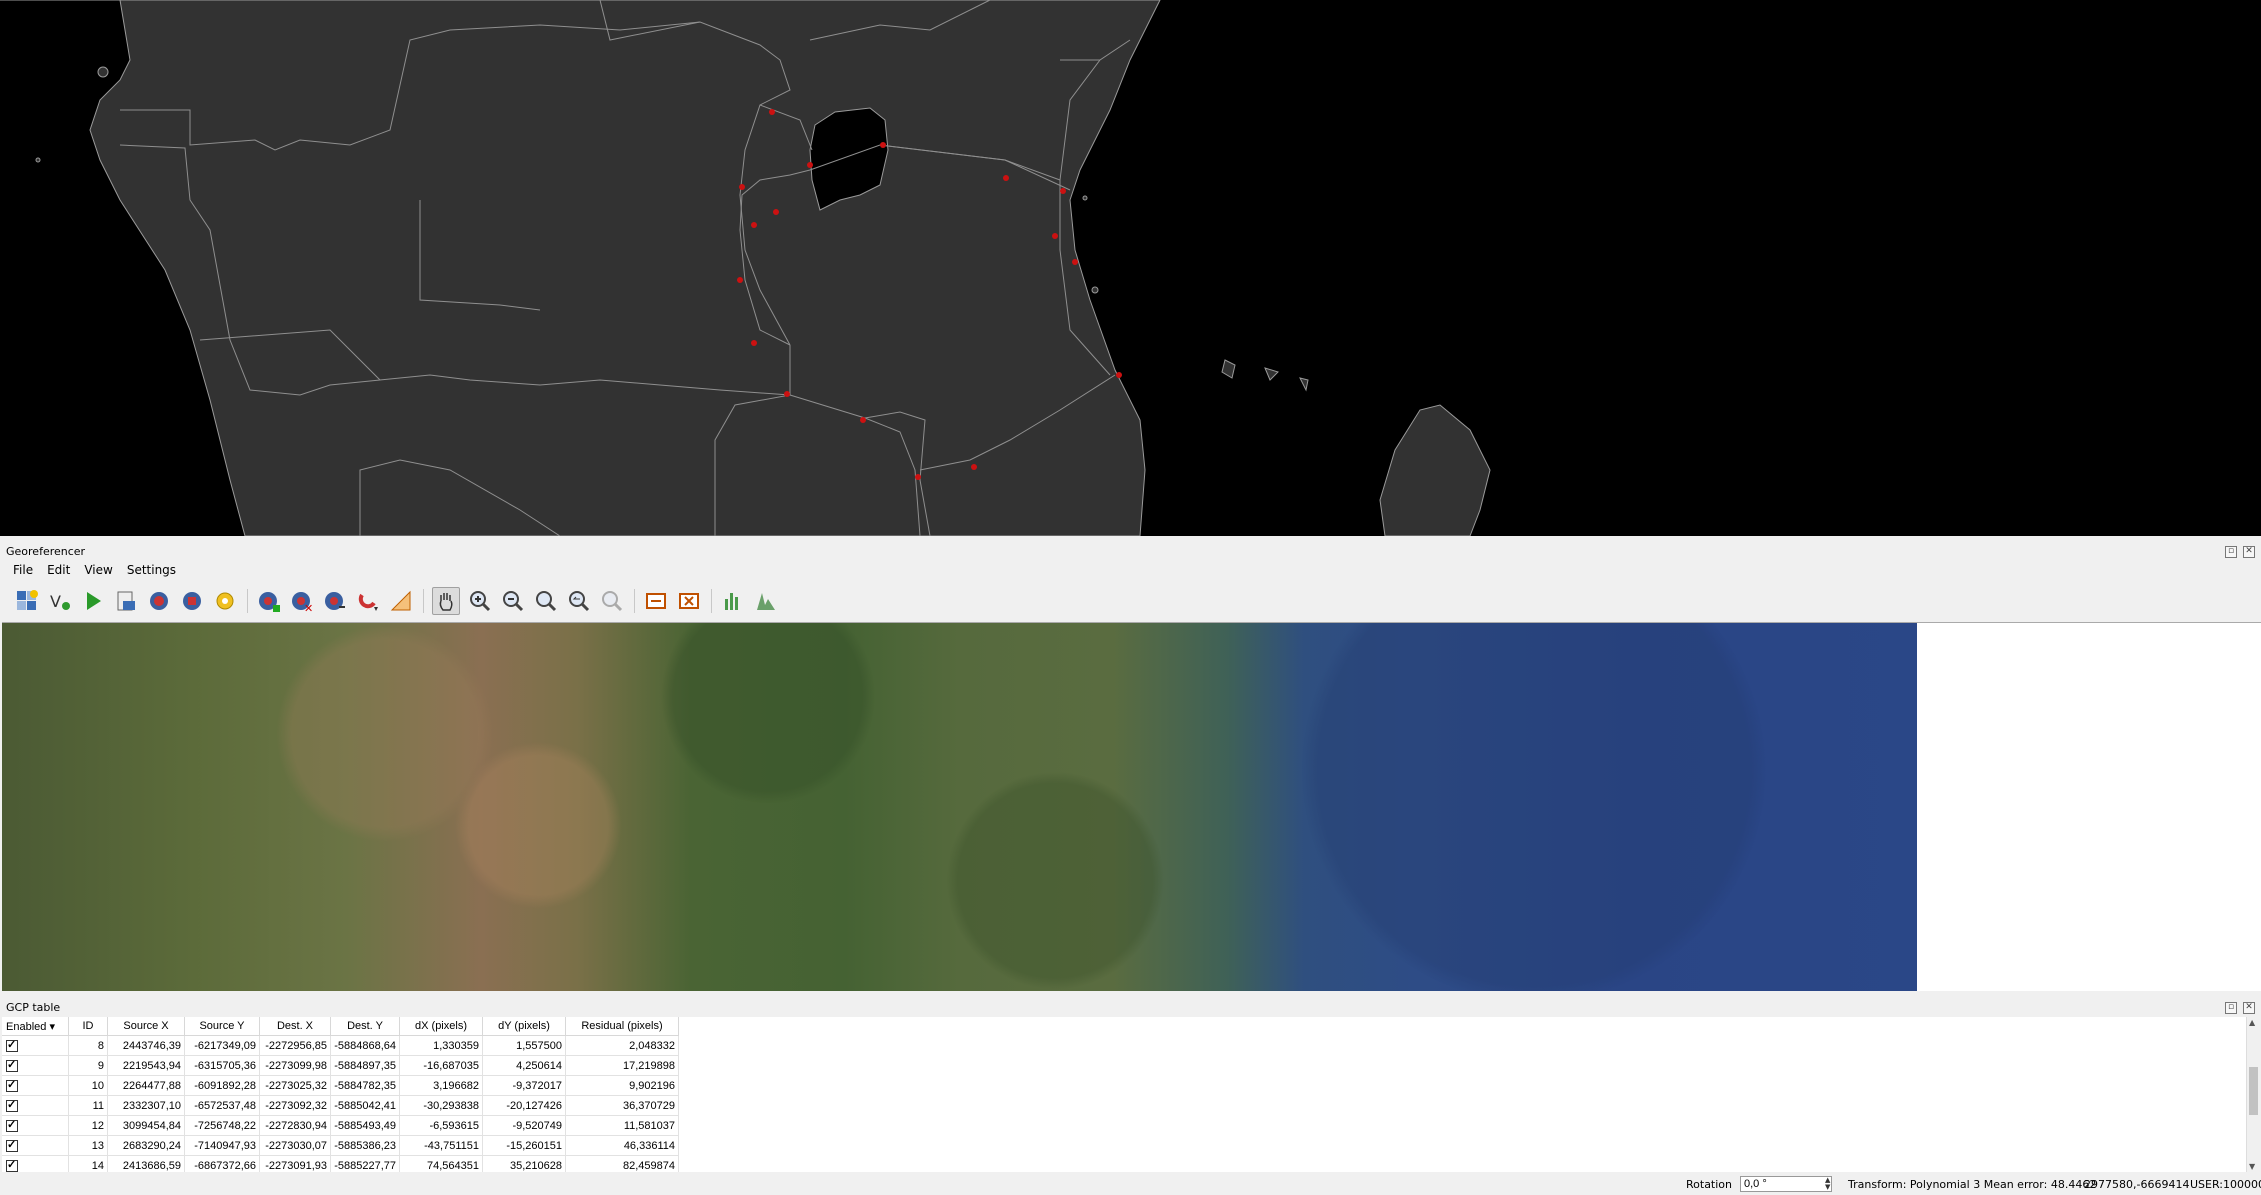 Image resolution: width=2261 pixels, height=1195 pixels. I want to click on cell-source-y: -6867372,66, so click(222, 1163).